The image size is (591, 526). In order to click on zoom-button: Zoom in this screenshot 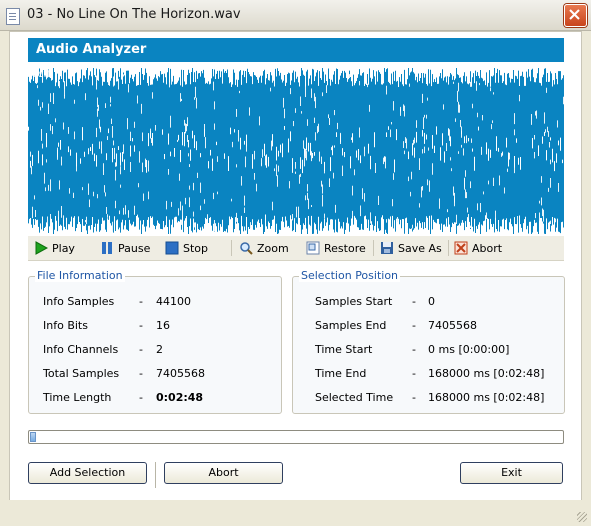, I will do `click(264, 248)`.